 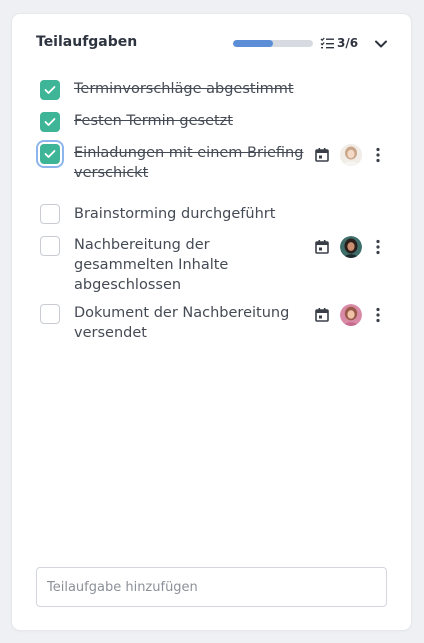 I want to click on subtask-row: Brainstorming durchgeführt, so click(x=211, y=214).